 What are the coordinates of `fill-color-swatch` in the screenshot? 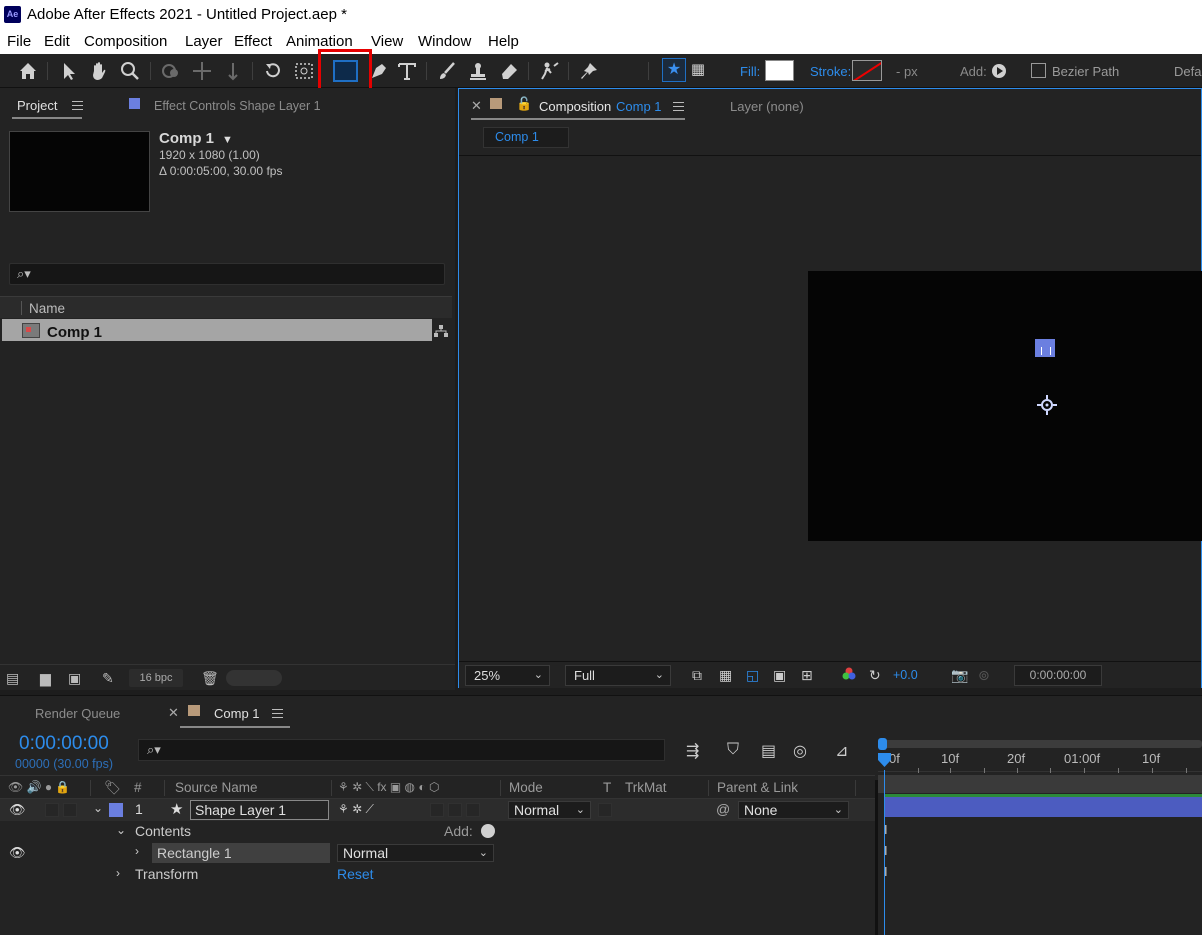 It's located at (779, 70).